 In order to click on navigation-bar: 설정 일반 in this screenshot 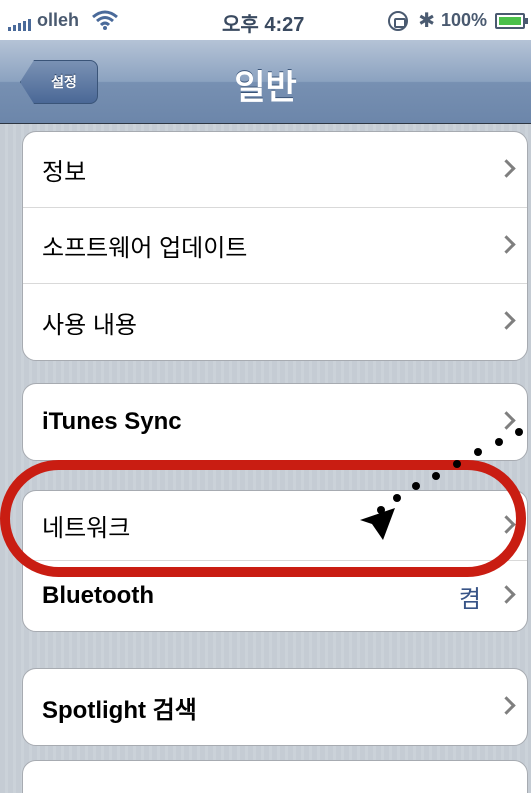, I will do `click(265, 82)`.